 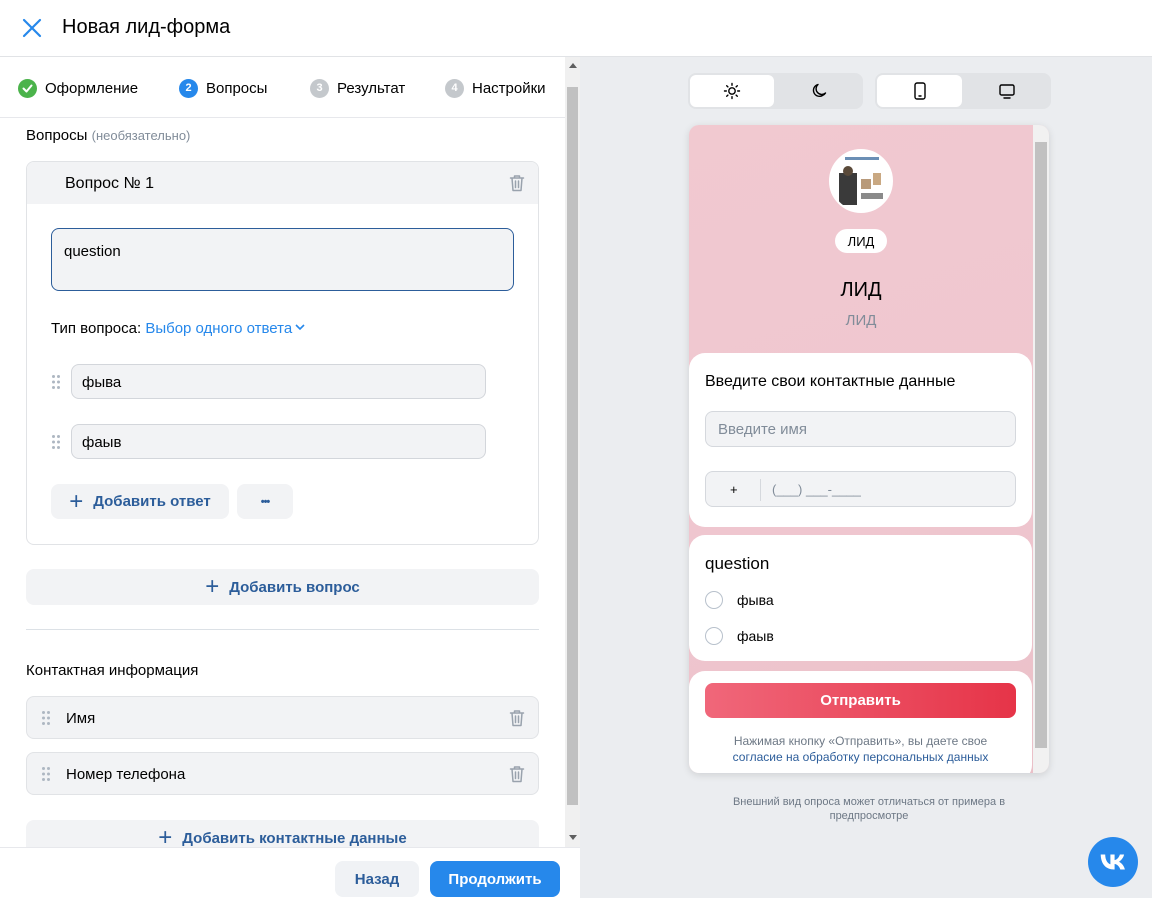 I want to click on continue-button: Продолжить, so click(x=495, y=879).